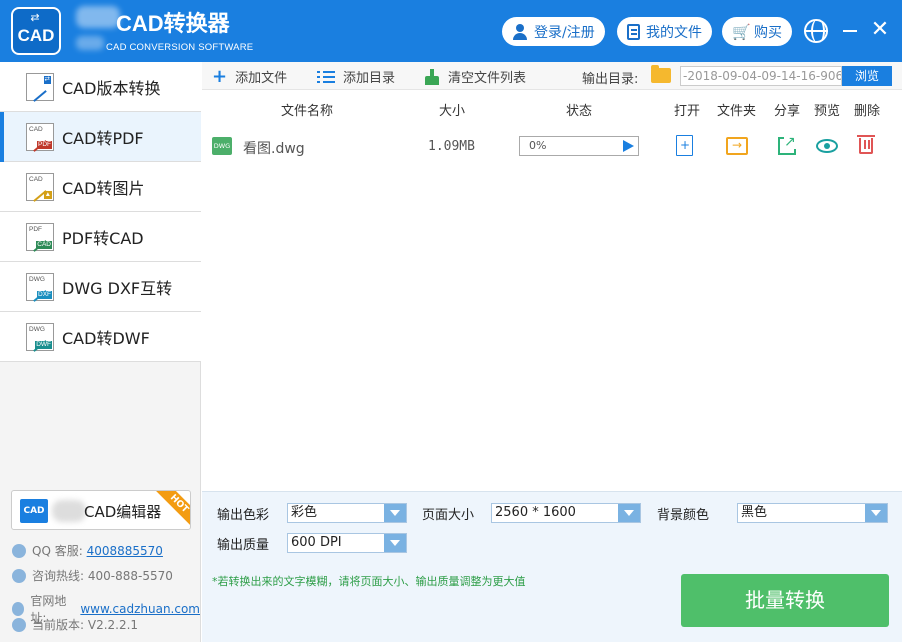  I want to click on share-icon, so click(787, 145).